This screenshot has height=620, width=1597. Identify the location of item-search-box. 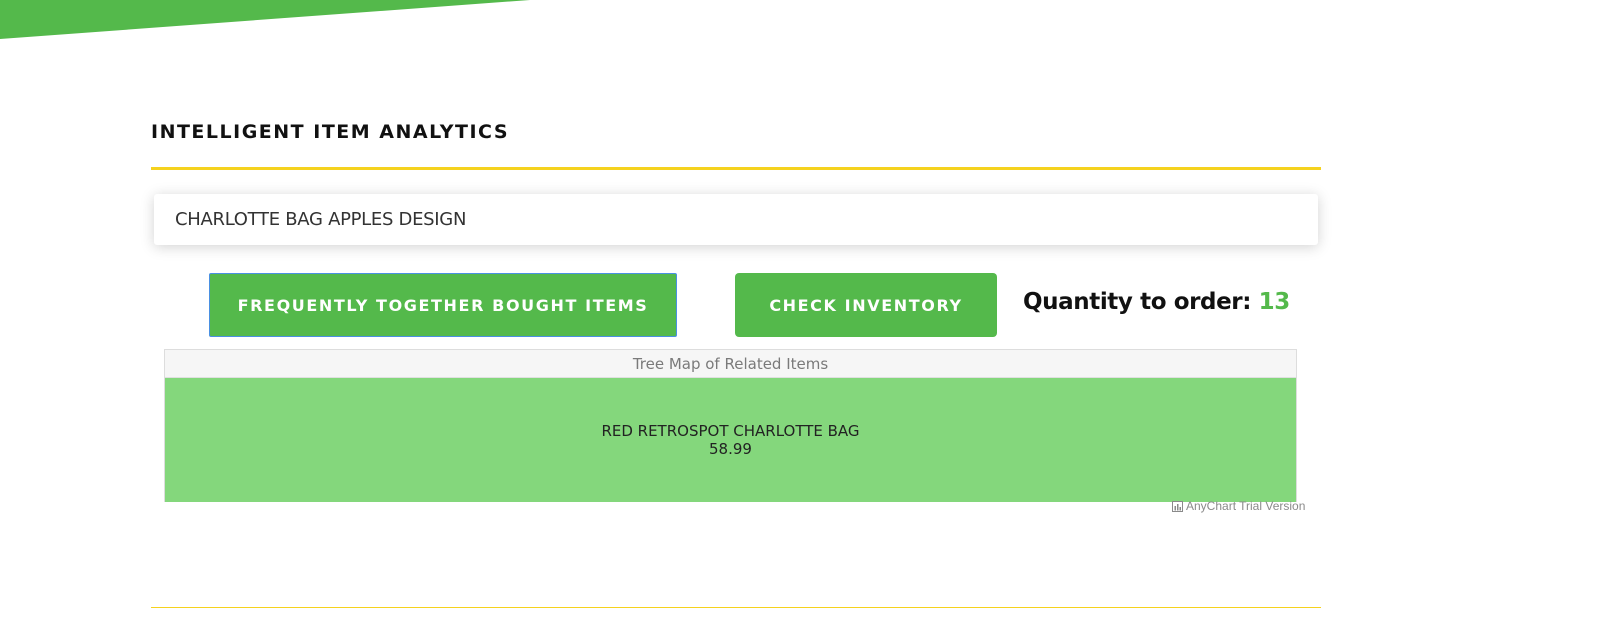
(736, 219).